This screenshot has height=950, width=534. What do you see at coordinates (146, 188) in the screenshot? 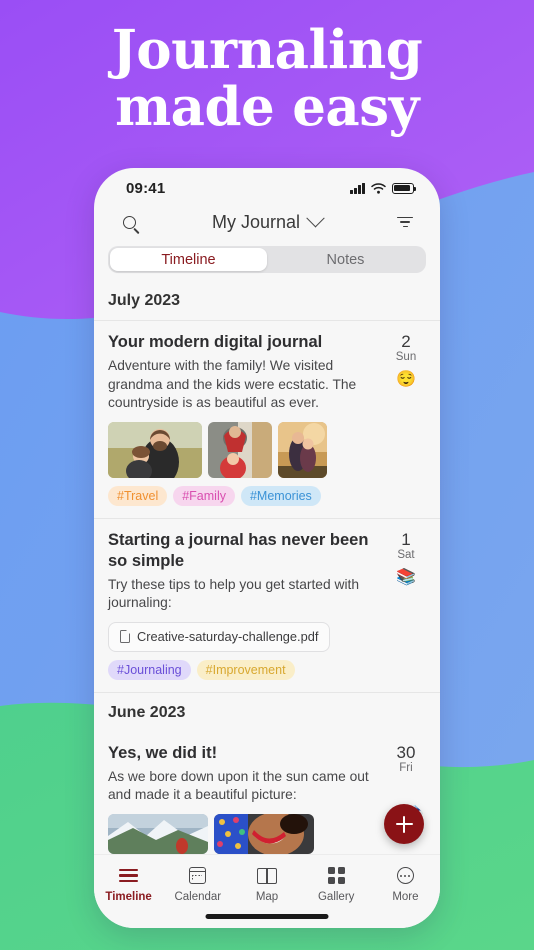
I see `status-time: 09:41` at bounding box center [146, 188].